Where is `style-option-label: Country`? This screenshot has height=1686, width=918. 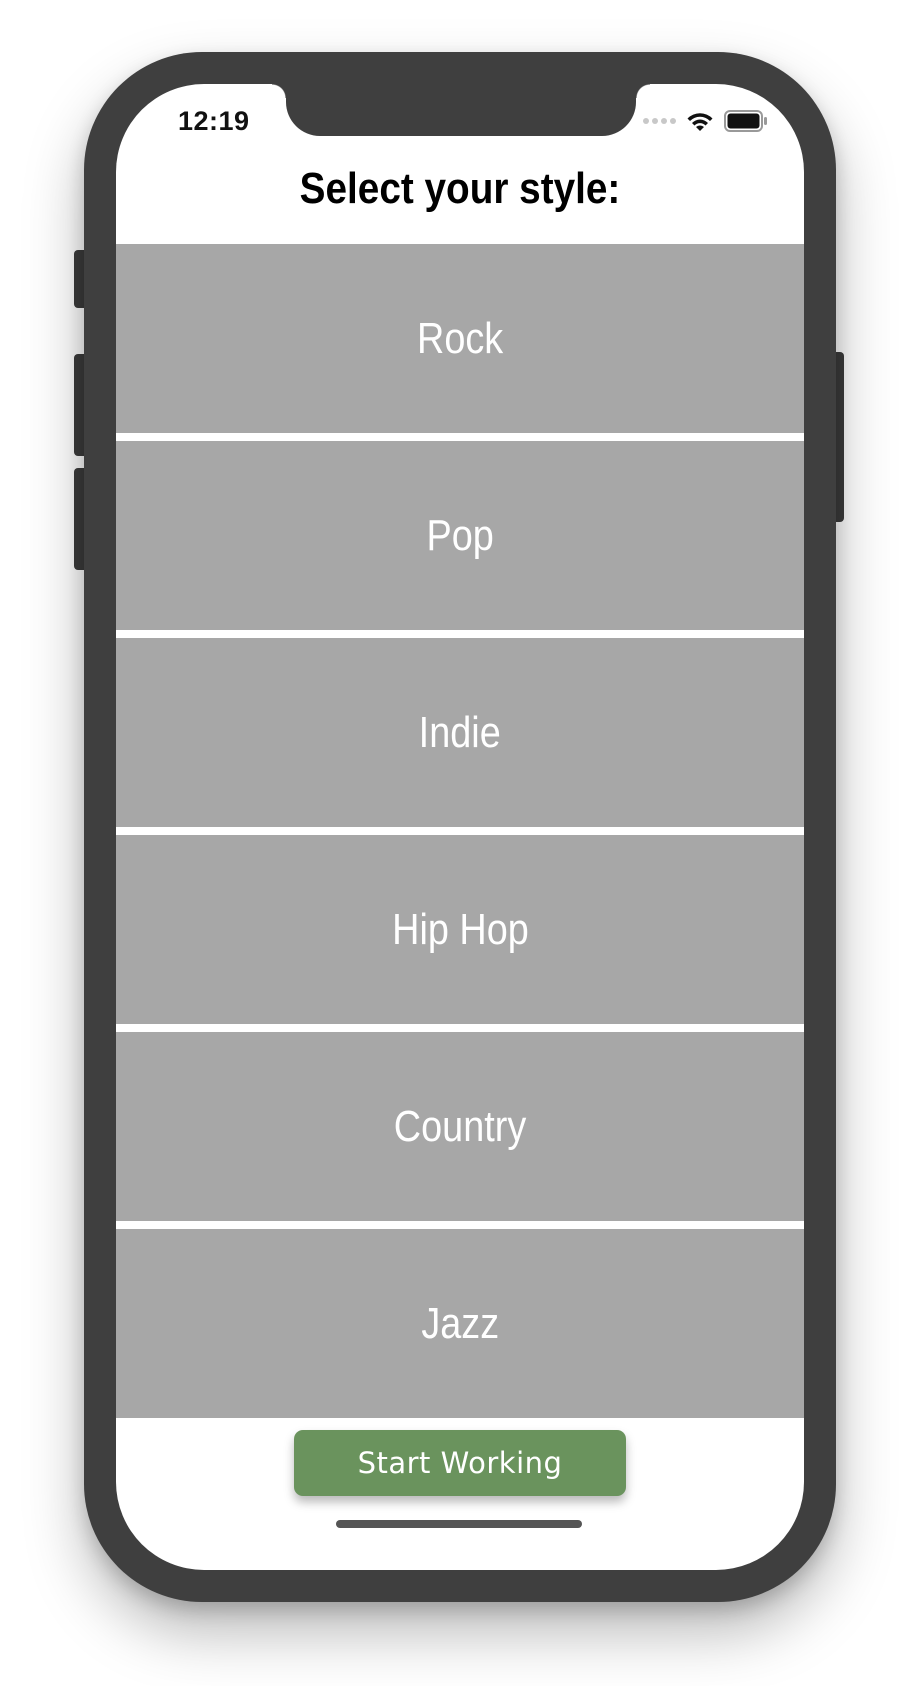 style-option-label: Country is located at coordinates (460, 1126).